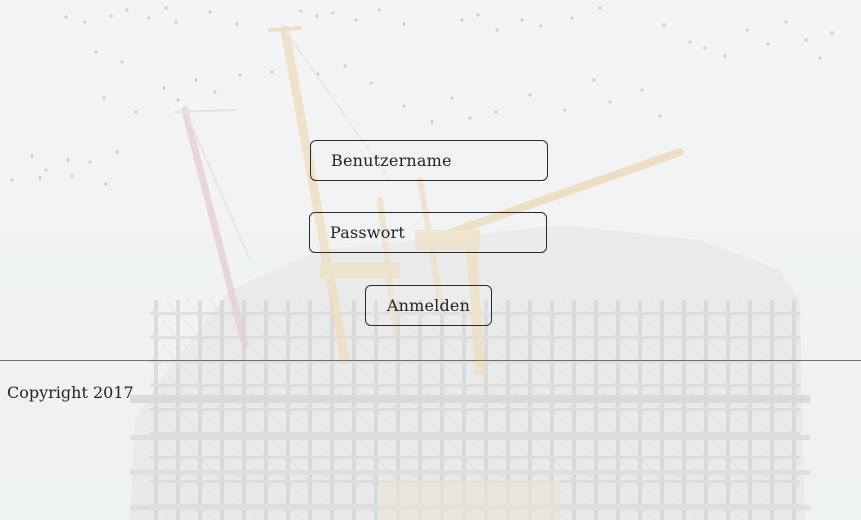  Describe the element at coordinates (70, 392) in the screenshot. I see `copyright-text: Copyright 2017` at that location.